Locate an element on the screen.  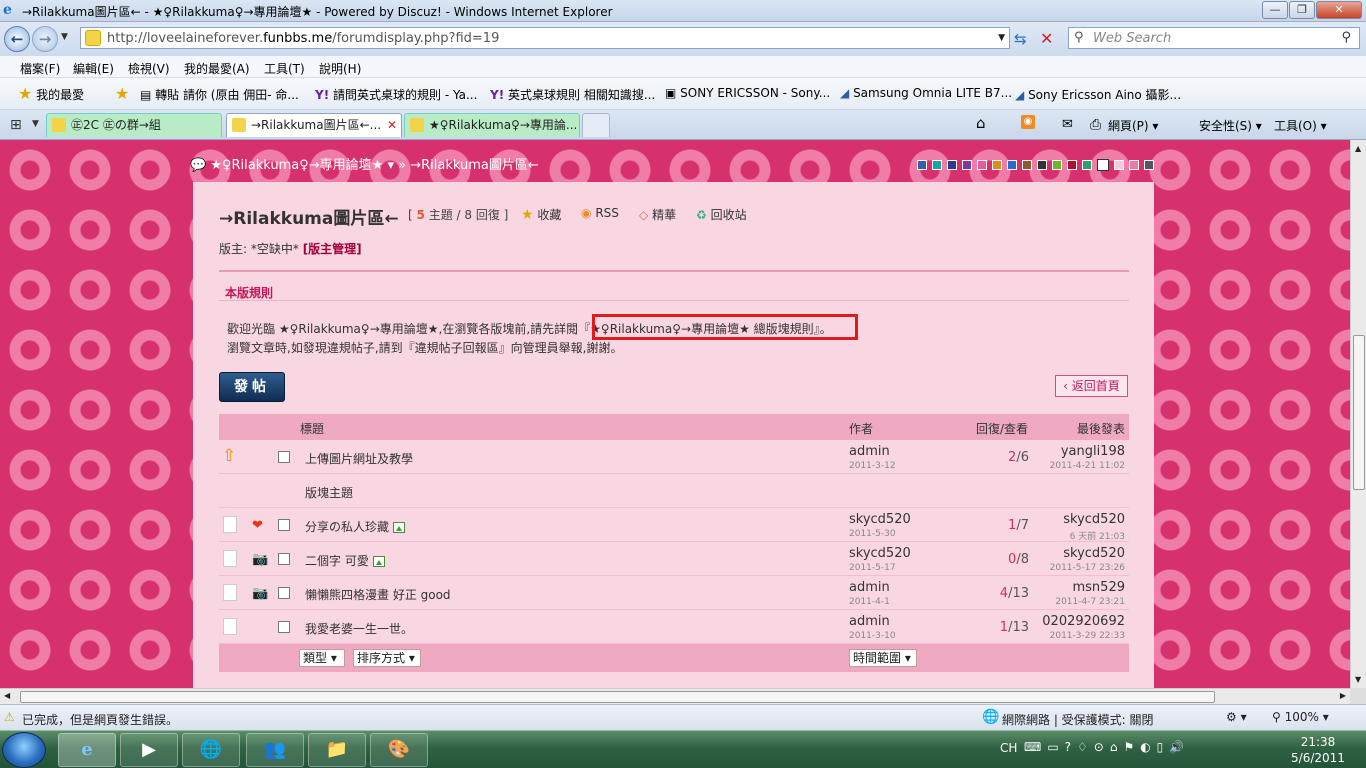
recycle-bin-link: ♻ 回收站 is located at coordinates (721, 214).